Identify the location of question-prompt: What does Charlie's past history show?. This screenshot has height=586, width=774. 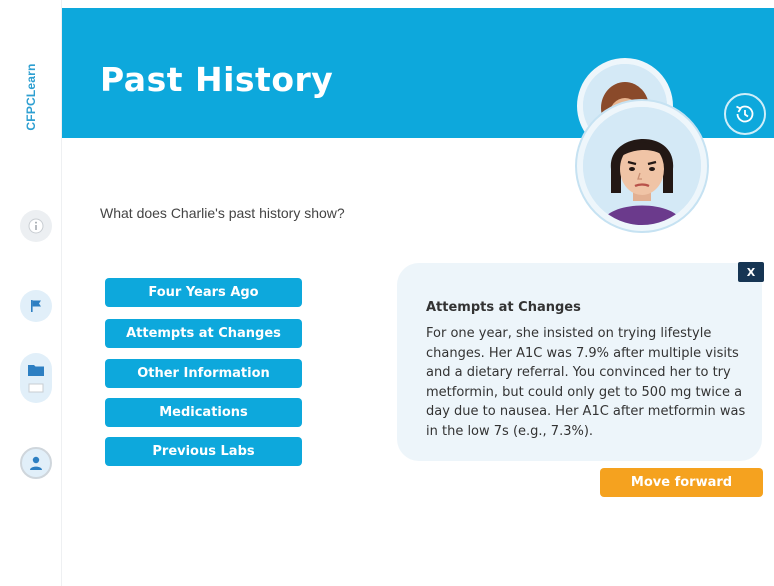
(222, 213).